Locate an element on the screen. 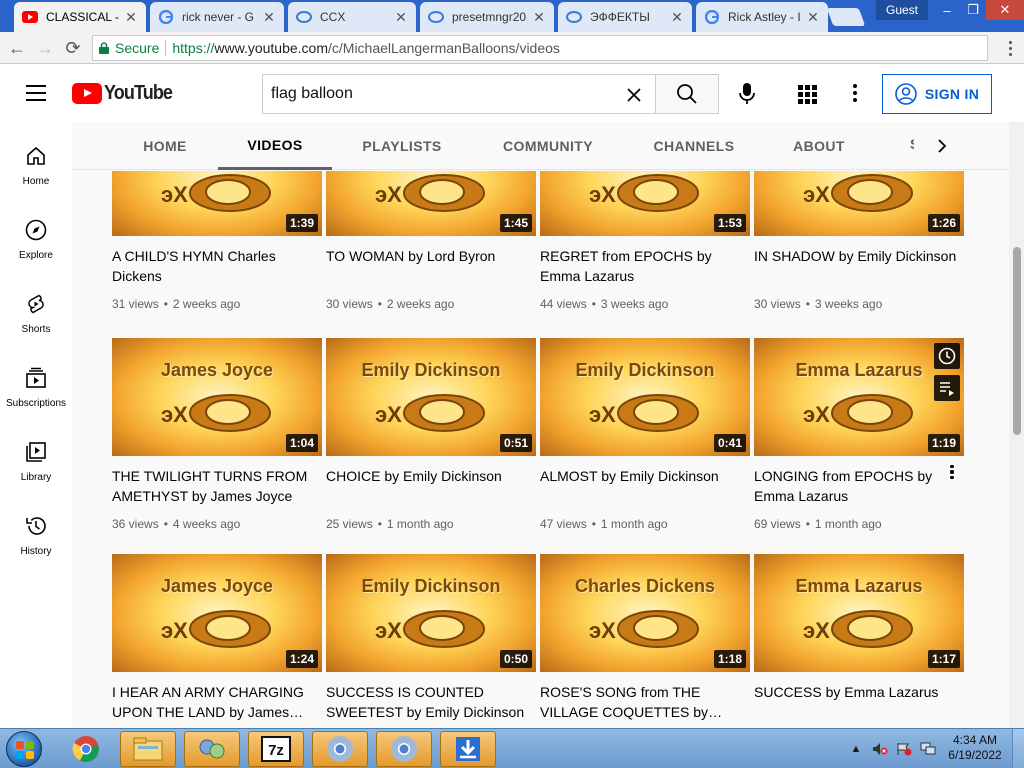 The image size is (1024, 768). video-title: TO WOMAN by Lord Byron is located at coordinates (428, 256).